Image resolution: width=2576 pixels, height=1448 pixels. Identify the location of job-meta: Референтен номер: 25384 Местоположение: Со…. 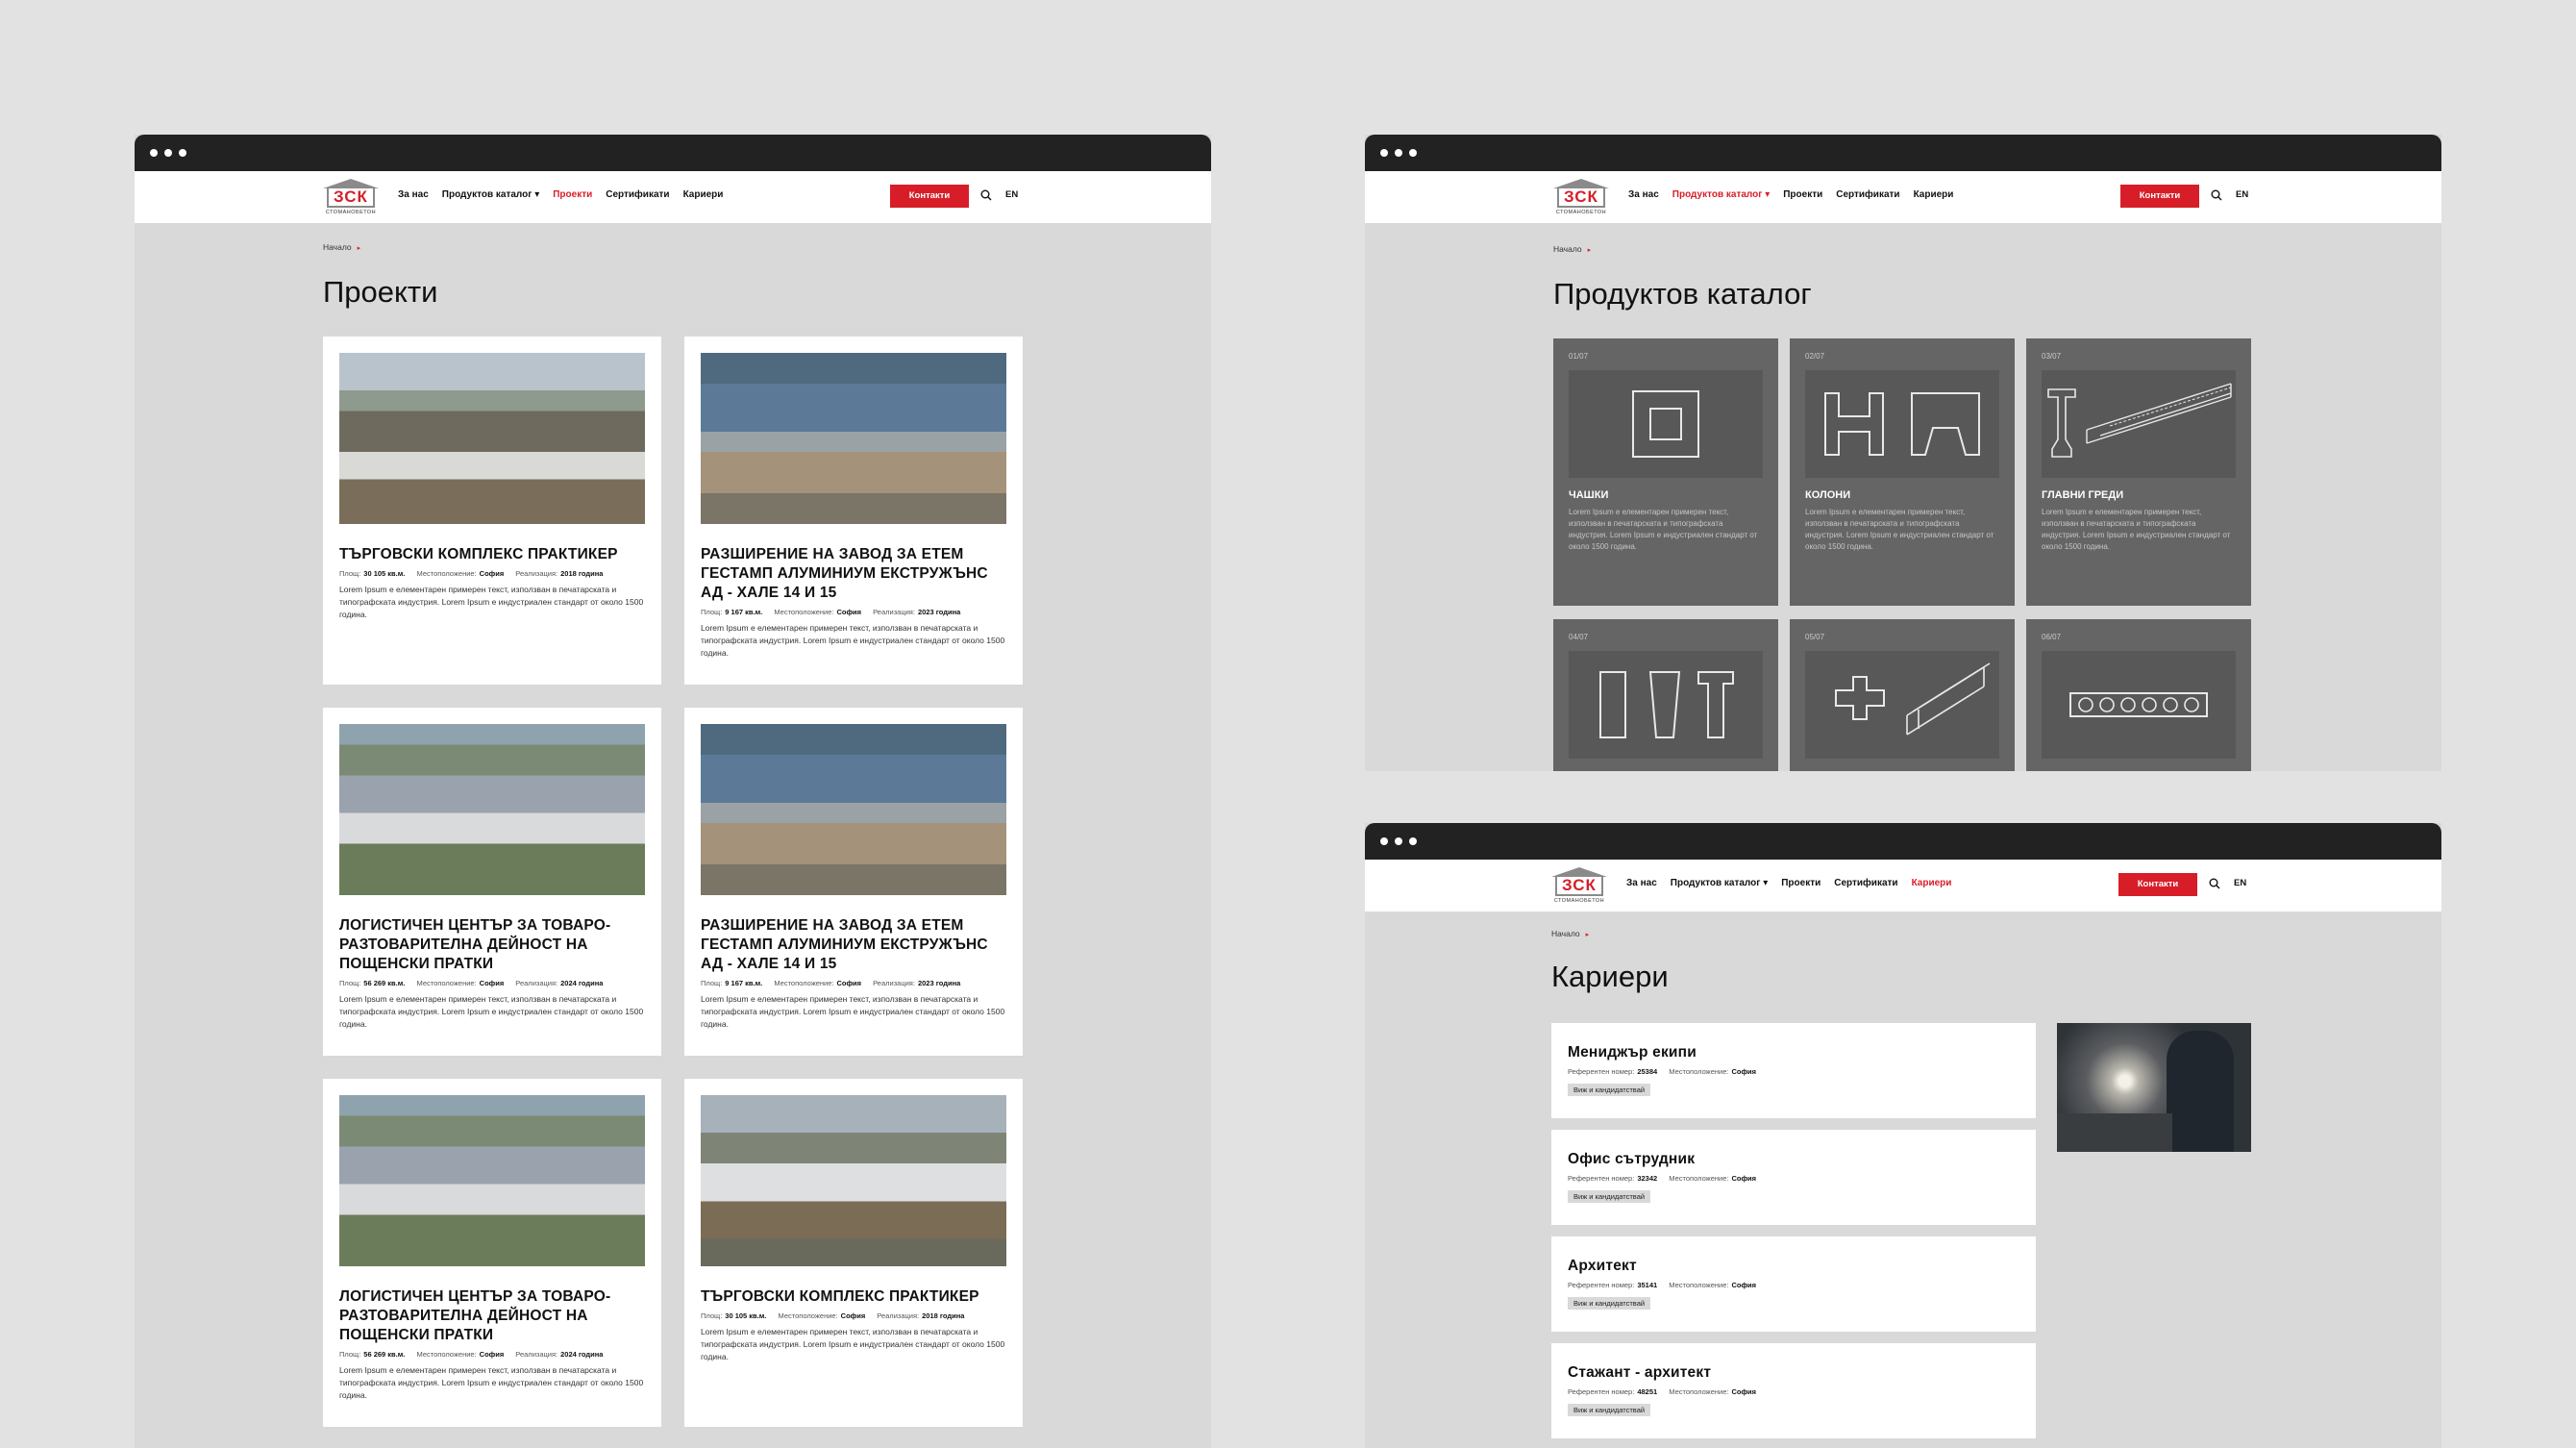
(1793, 1071).